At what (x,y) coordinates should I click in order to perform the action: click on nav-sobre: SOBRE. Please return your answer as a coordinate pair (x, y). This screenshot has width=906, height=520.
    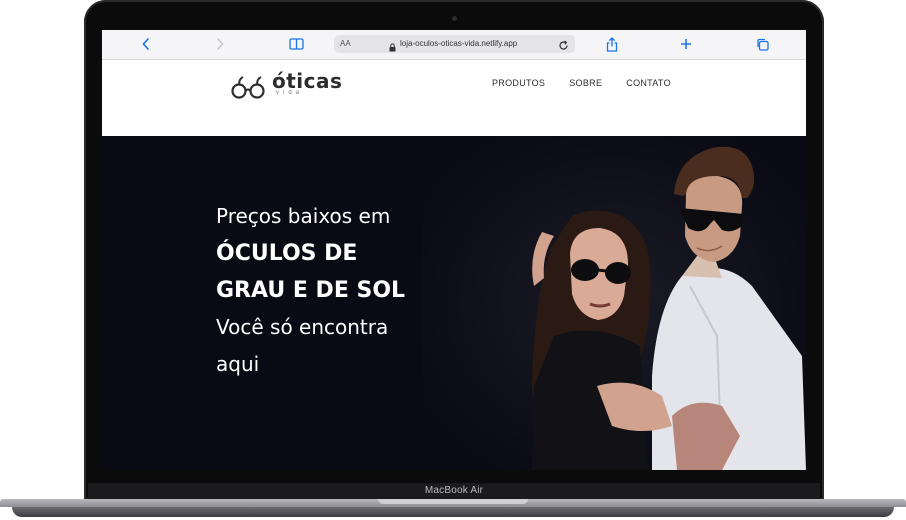
    Looking at the image, I should click on (585, 83).